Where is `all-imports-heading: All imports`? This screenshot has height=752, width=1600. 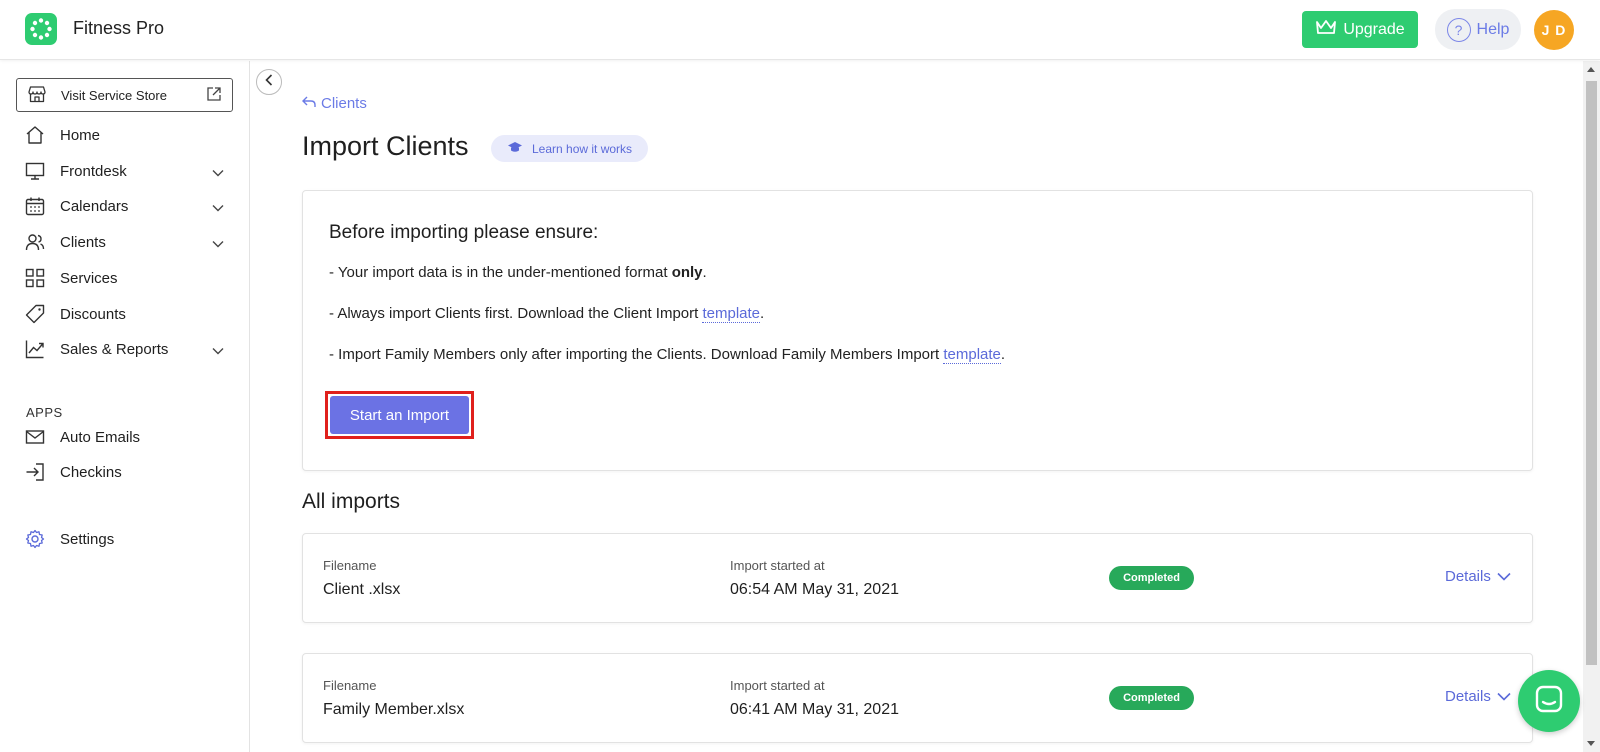
all-imports-heading: All imports is located at coordinates (351, 501).